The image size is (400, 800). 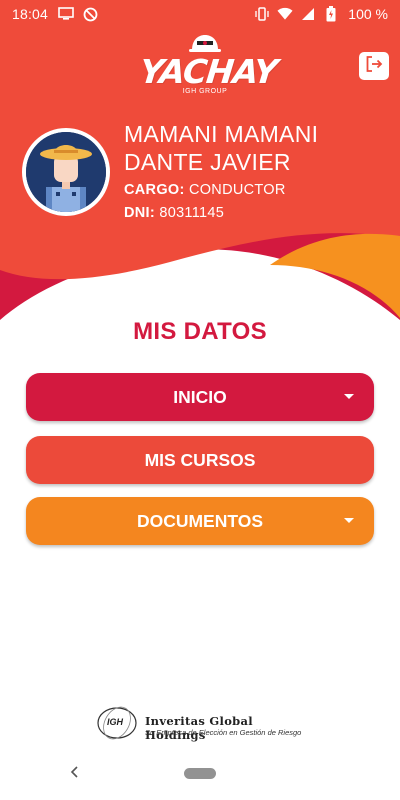 I want to click on menu-label-mis-cursos: MIS CURSOS, so click(x=200, y=459).